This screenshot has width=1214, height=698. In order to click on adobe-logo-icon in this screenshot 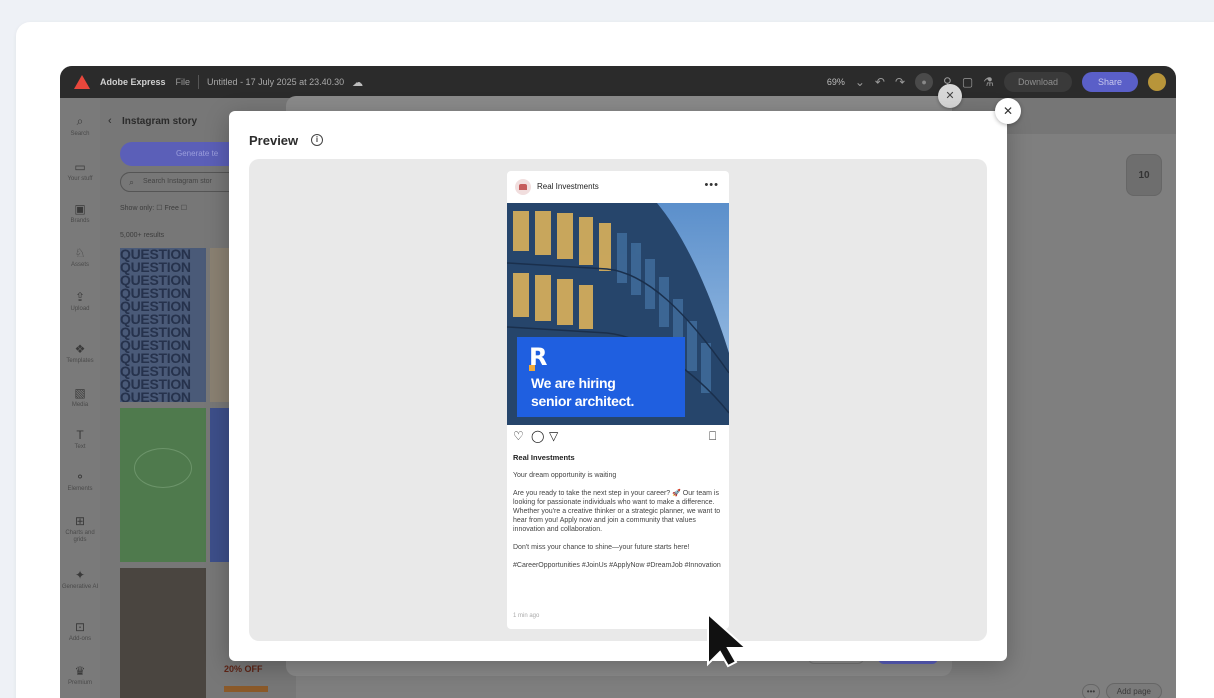, I will do `click(82, 82)`.